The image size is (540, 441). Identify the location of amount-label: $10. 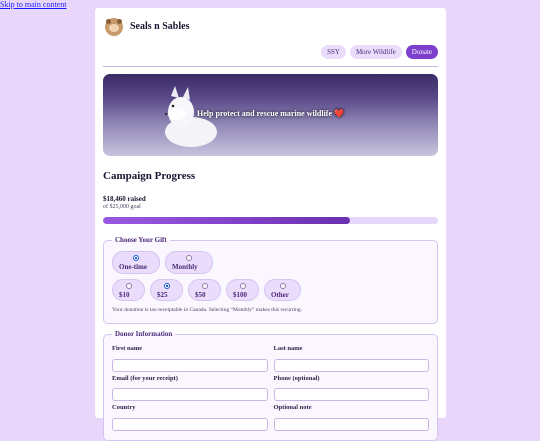
(124, 295).